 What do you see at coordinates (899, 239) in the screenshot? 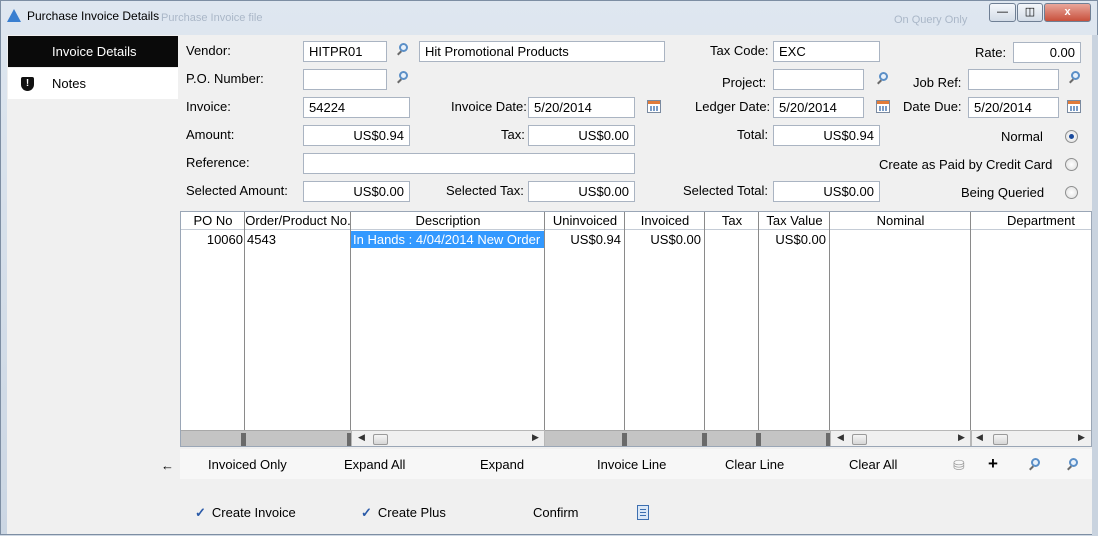
I see `table-cell-nominal` at bounding box center [899, 239].